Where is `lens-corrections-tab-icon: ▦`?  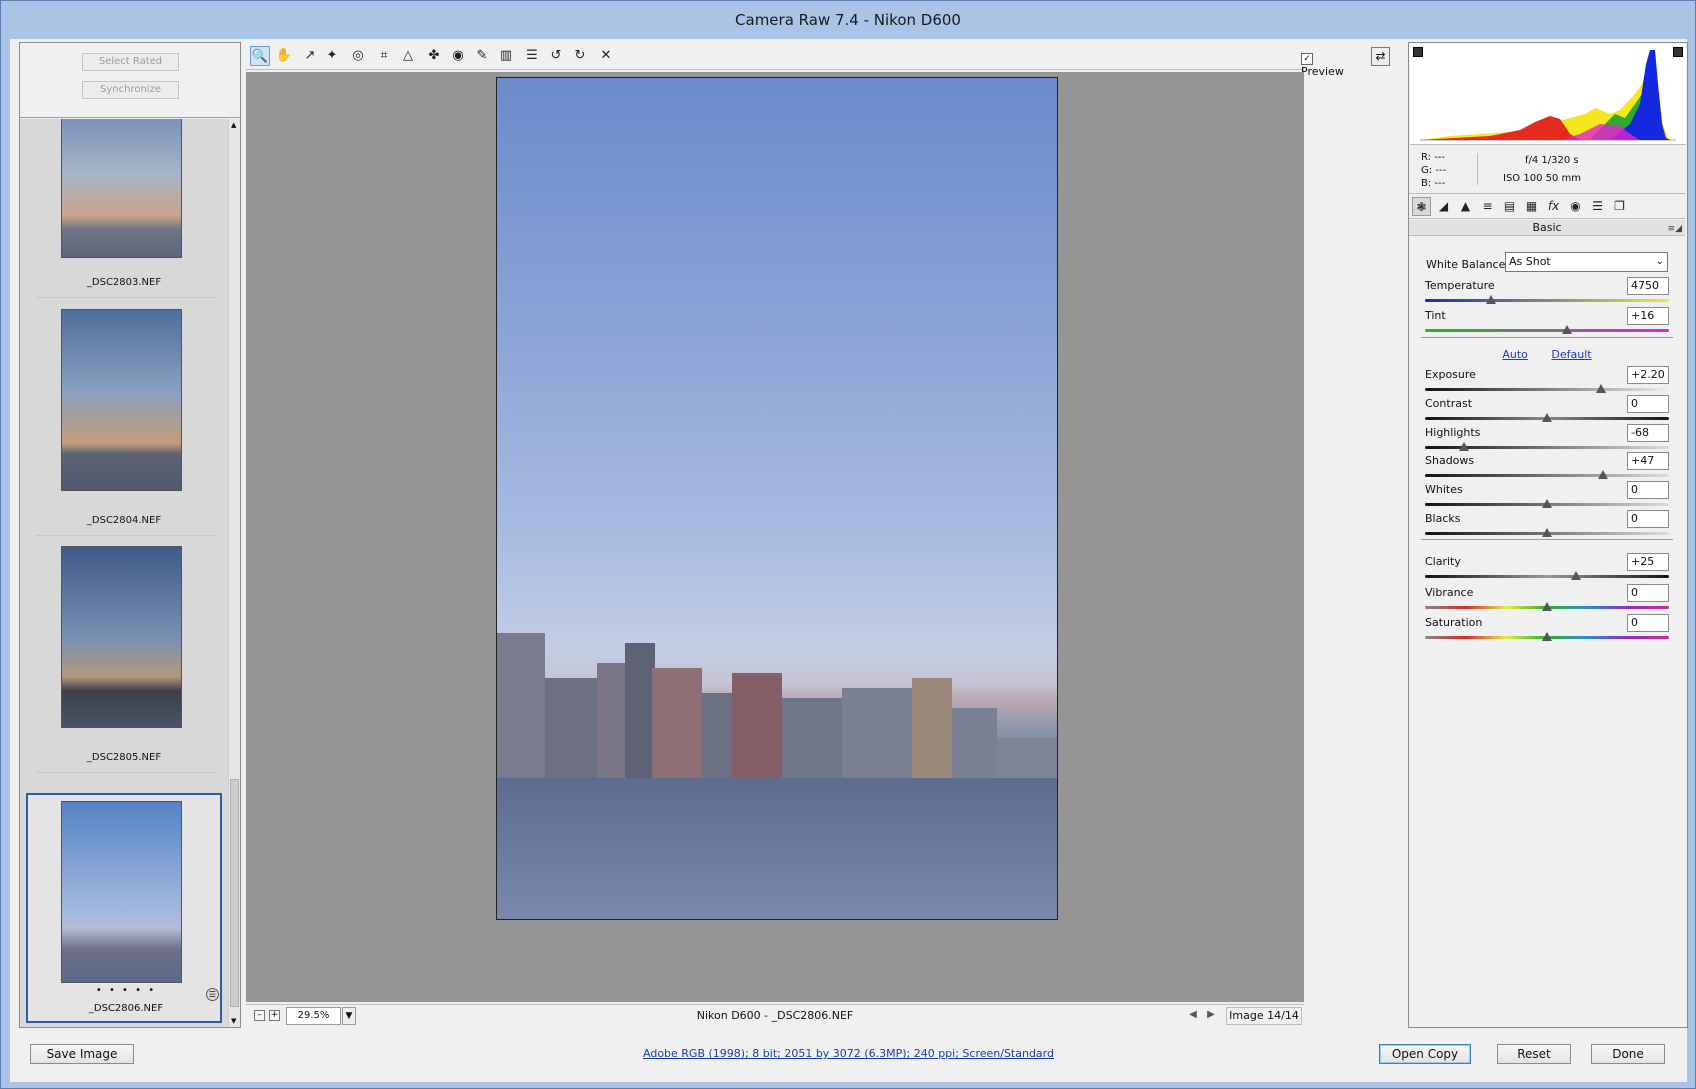
lens-corrections-tab-icon: ▦ is located at coordinates (1531, 206).